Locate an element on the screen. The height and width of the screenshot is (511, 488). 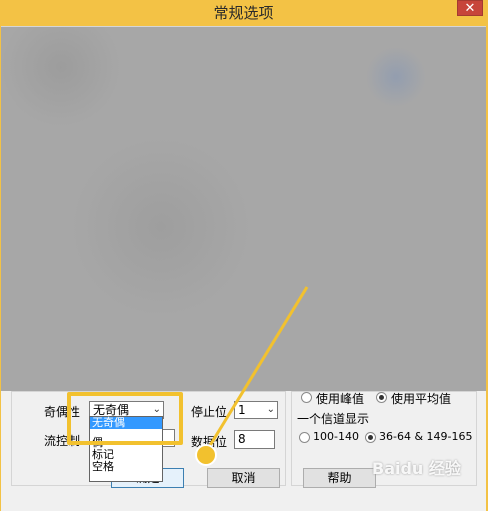
use-average-label: 使用平均值 is located at coordinates (421, 399).